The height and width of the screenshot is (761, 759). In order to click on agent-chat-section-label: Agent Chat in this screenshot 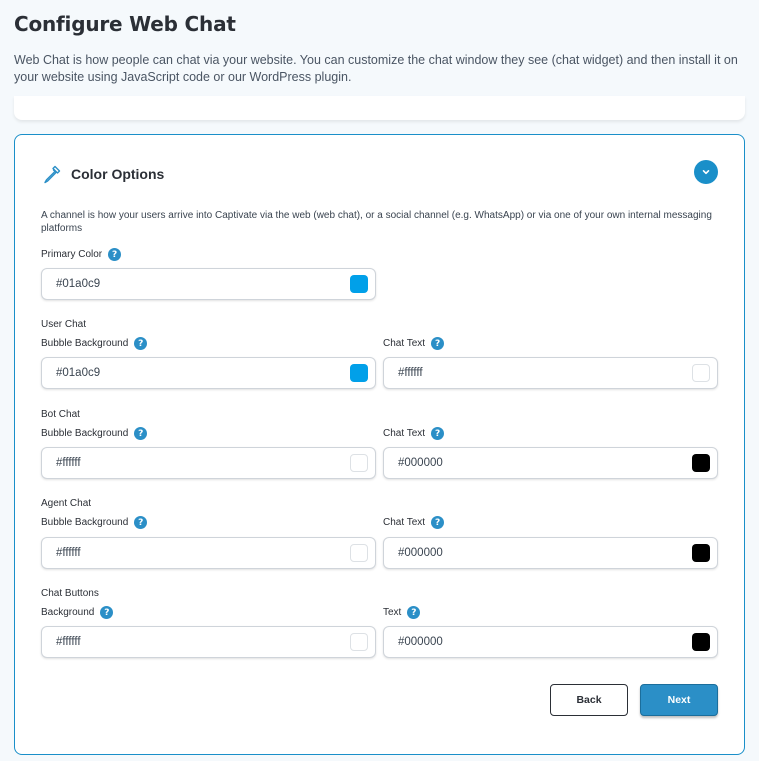, I will do `click(66, 503)`.